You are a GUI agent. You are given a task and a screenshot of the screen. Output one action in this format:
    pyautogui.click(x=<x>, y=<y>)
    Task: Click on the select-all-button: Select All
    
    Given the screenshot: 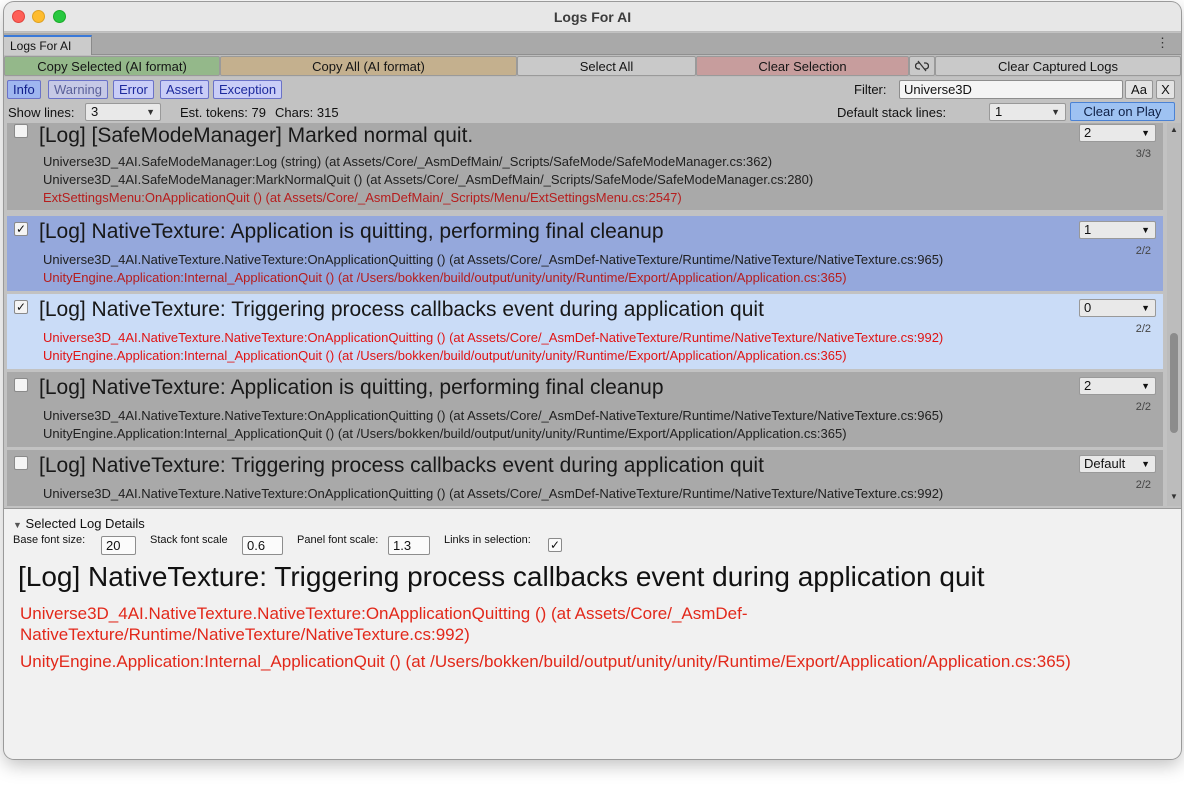 What is the action you would take?
    pyautogui.click(x=606, y=66)
    